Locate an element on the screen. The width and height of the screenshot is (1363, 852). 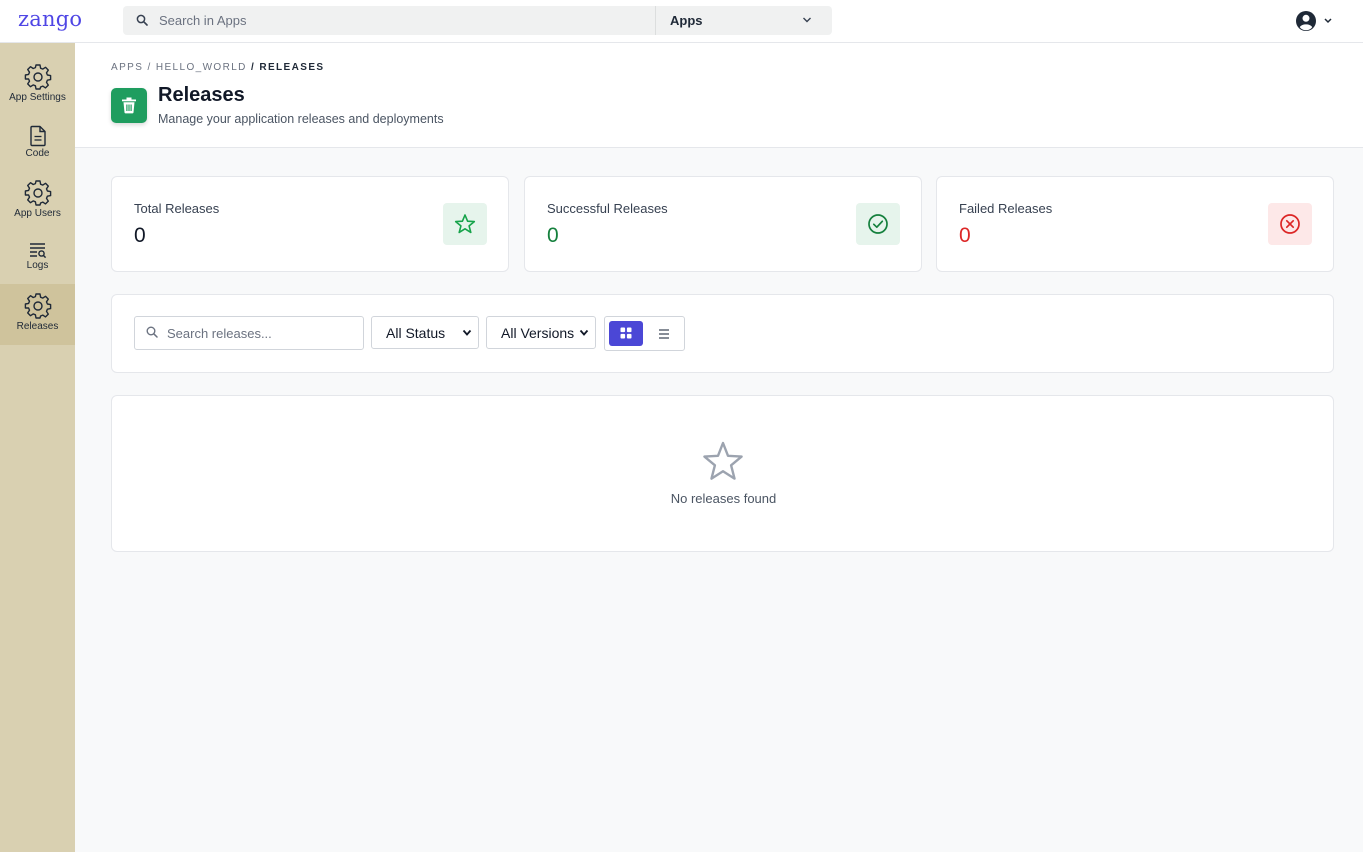
view-mode-toggle is located at coordinates (644, 333).